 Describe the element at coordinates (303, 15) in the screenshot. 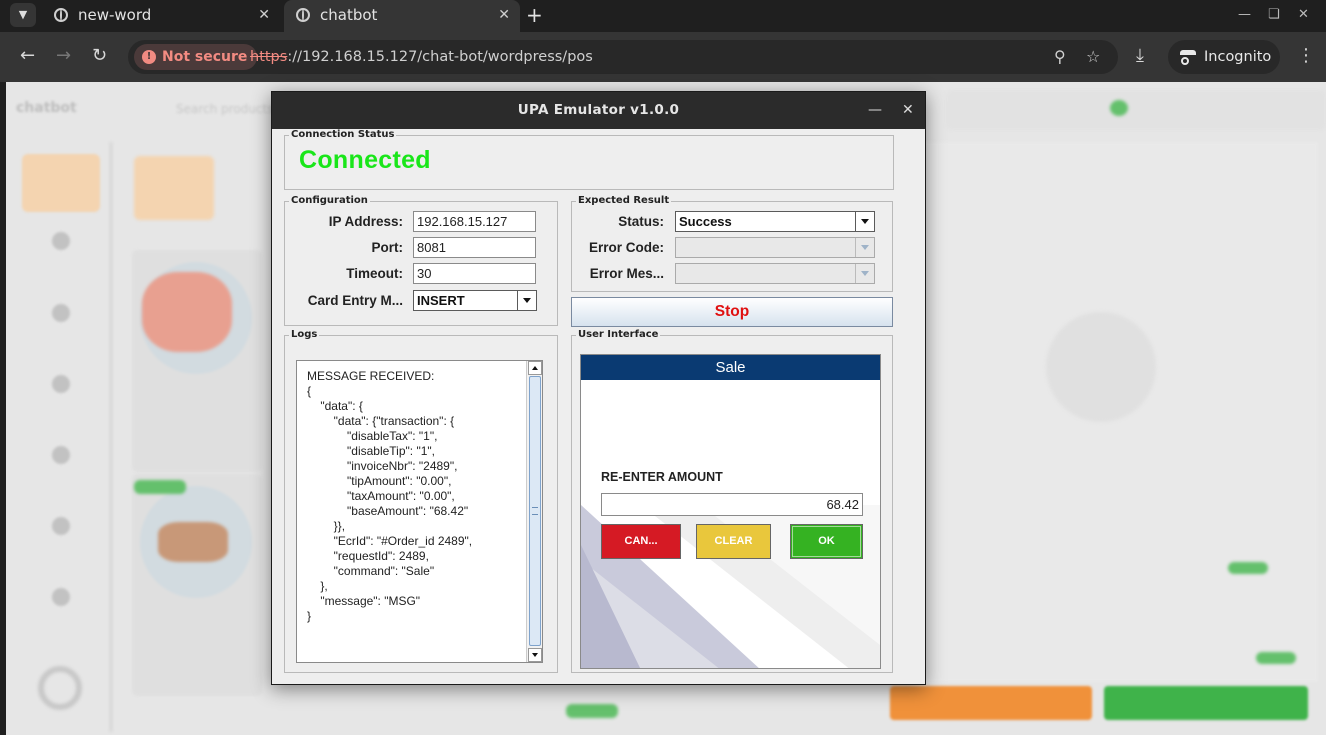

I see `globe-icon` at that location.